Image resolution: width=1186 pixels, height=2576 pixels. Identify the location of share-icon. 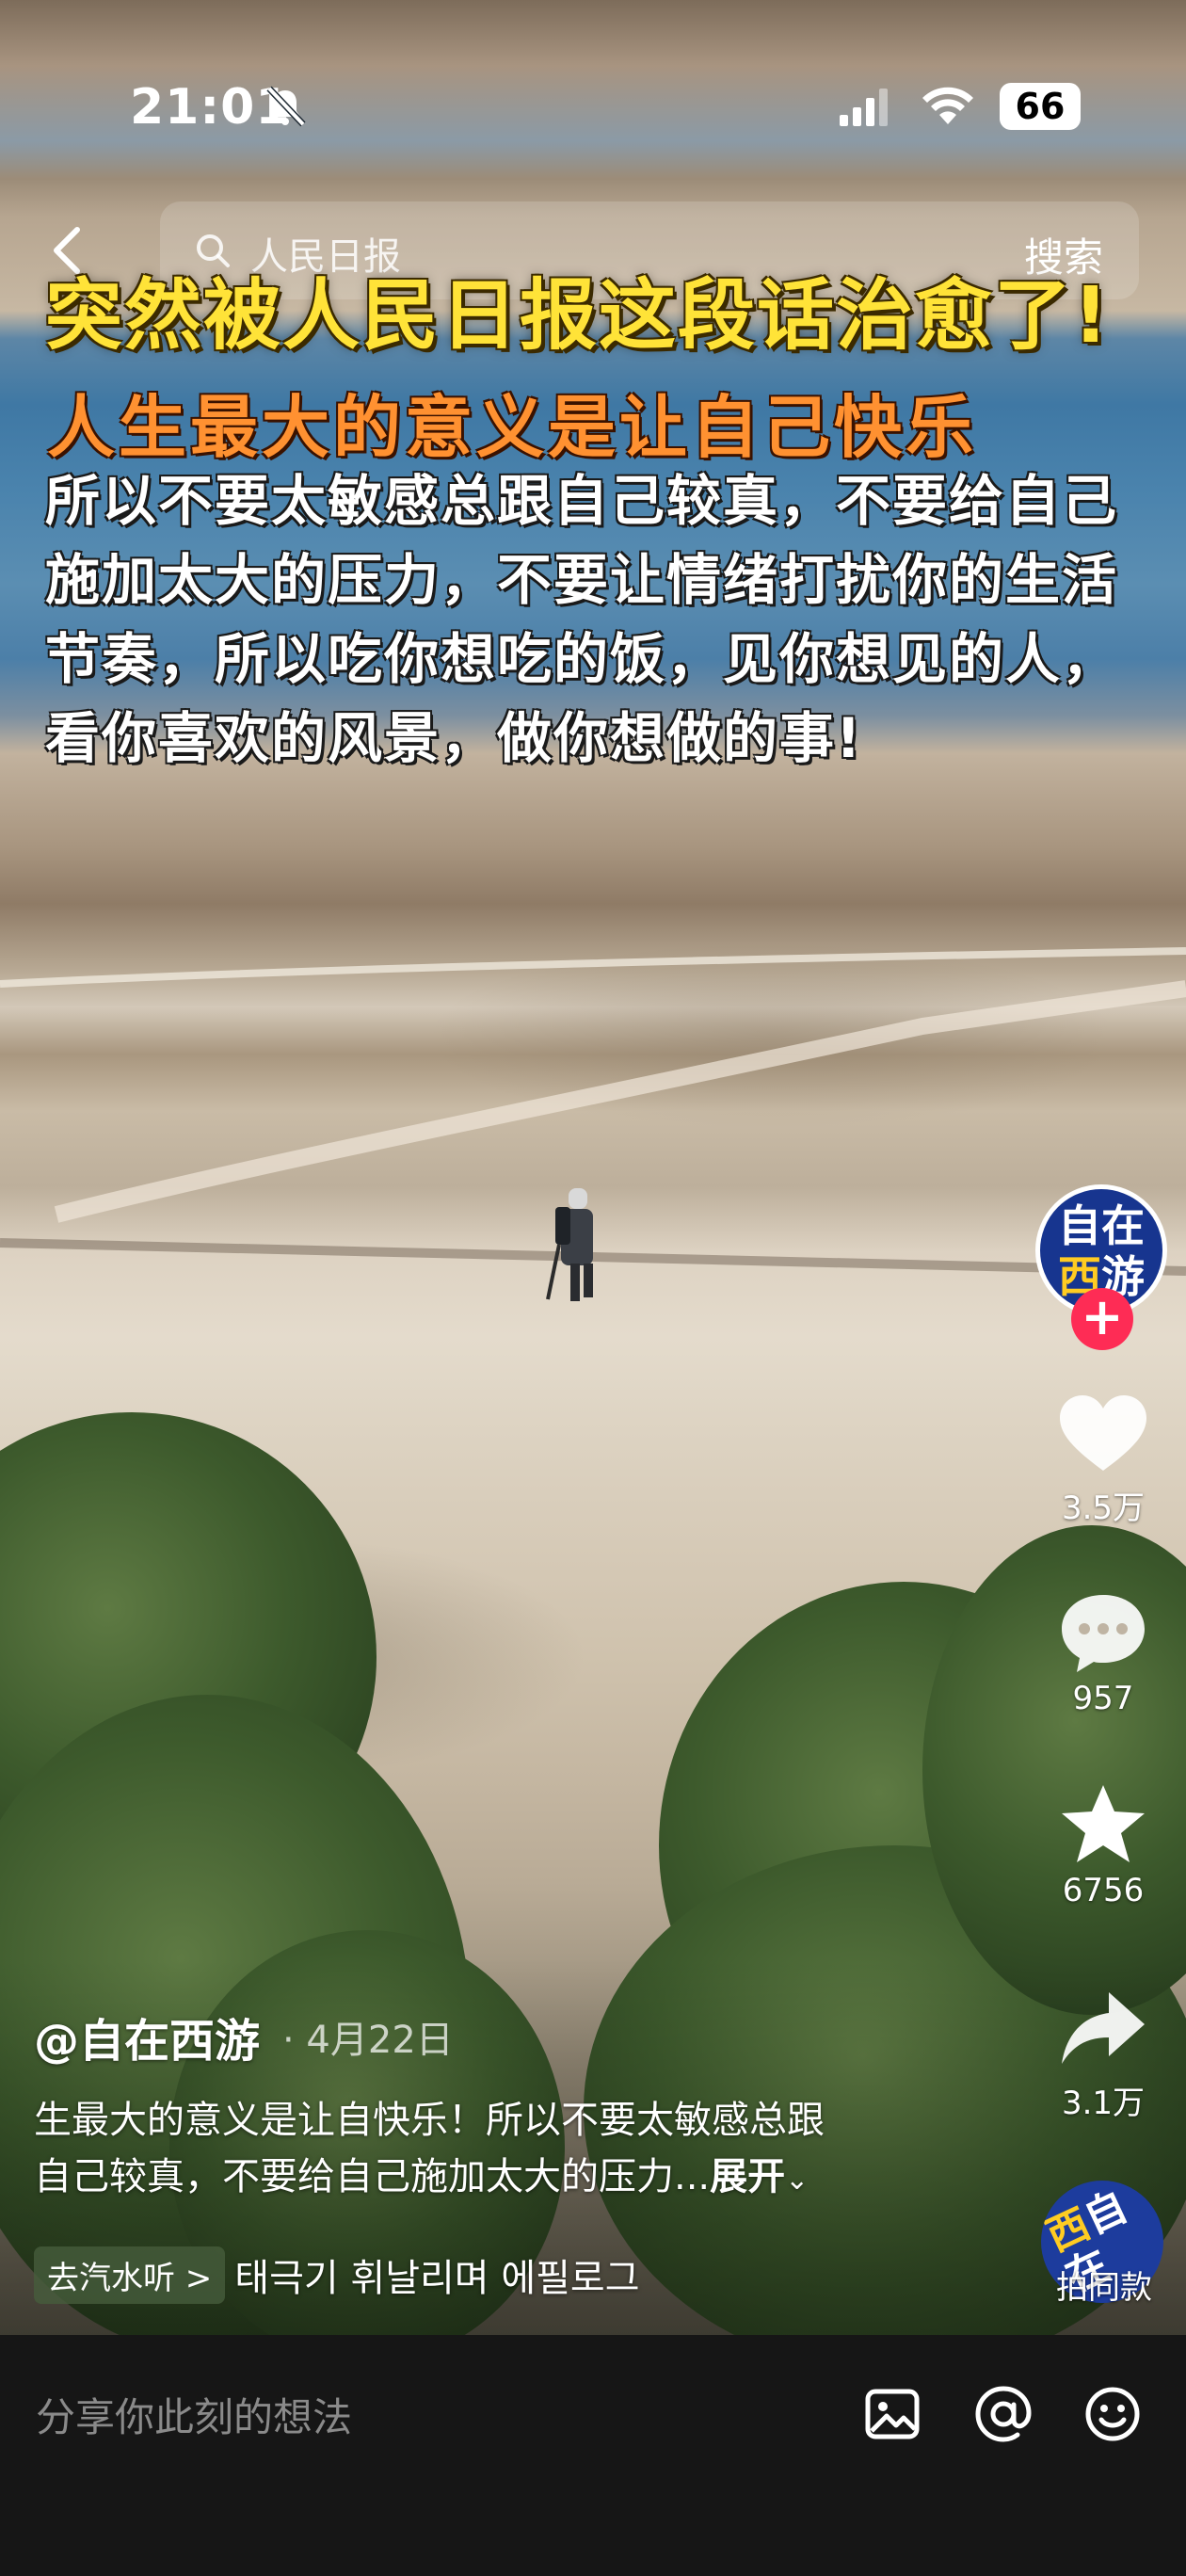
(1103, 2028).